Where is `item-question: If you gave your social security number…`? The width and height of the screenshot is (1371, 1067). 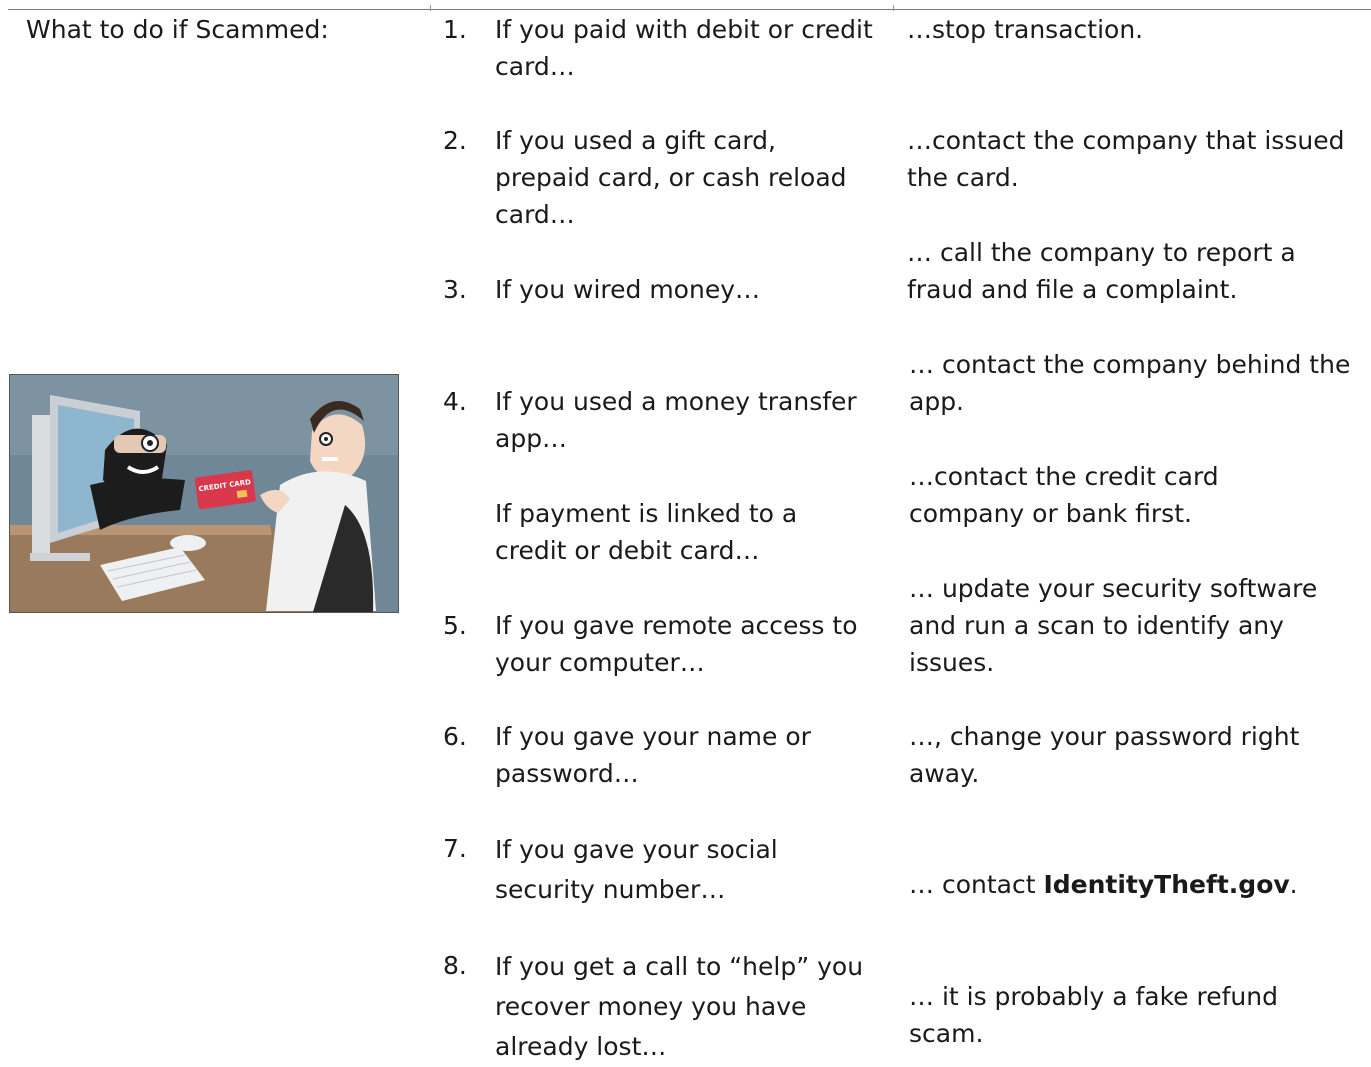
item-question: If you gave your social security number… is located at coordinates (636, 869).